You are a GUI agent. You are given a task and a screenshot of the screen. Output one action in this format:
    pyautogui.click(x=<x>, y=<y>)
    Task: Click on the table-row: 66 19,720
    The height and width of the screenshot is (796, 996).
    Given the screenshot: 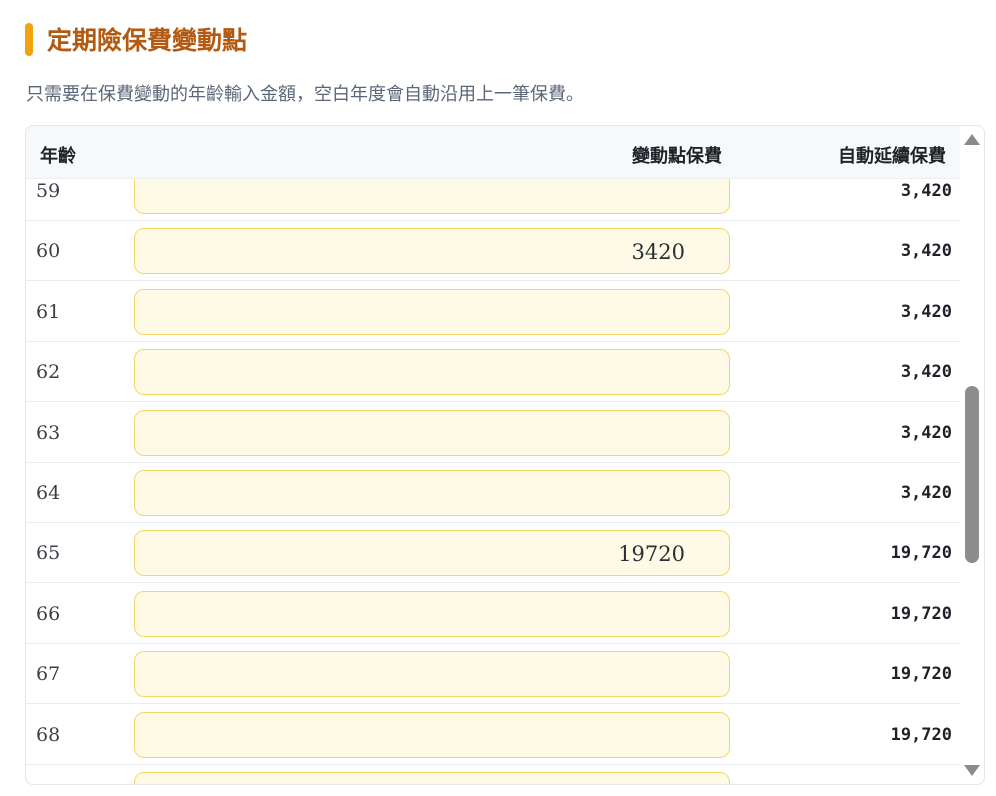 What is the action you would take?
    pyautogui.click(x=493, y=614)
    